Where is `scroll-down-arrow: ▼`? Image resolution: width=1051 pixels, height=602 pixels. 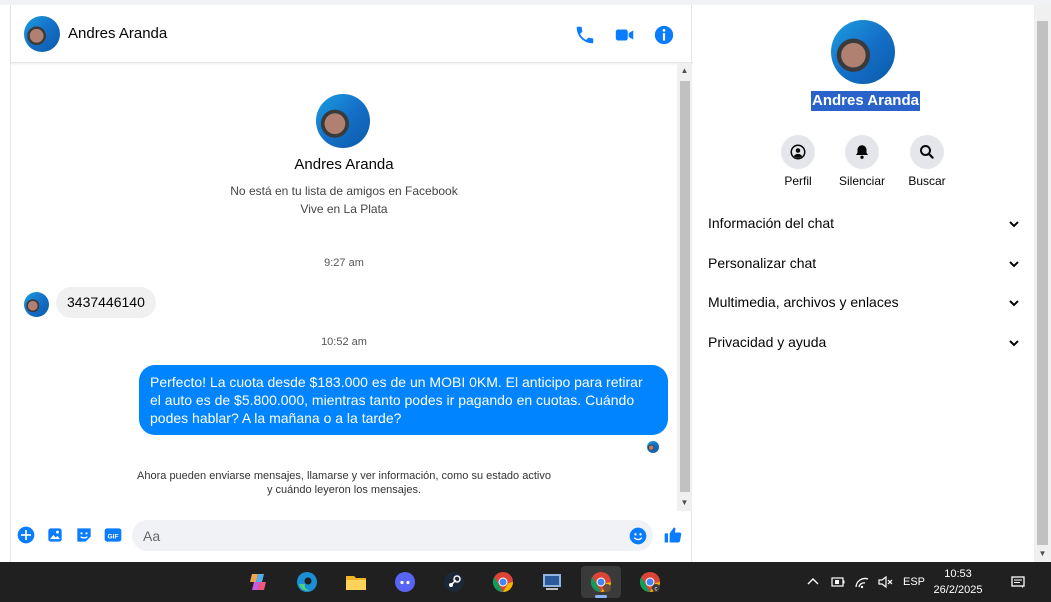 scroll-down-arrow: ▼ is located at coordinates (684, 503).